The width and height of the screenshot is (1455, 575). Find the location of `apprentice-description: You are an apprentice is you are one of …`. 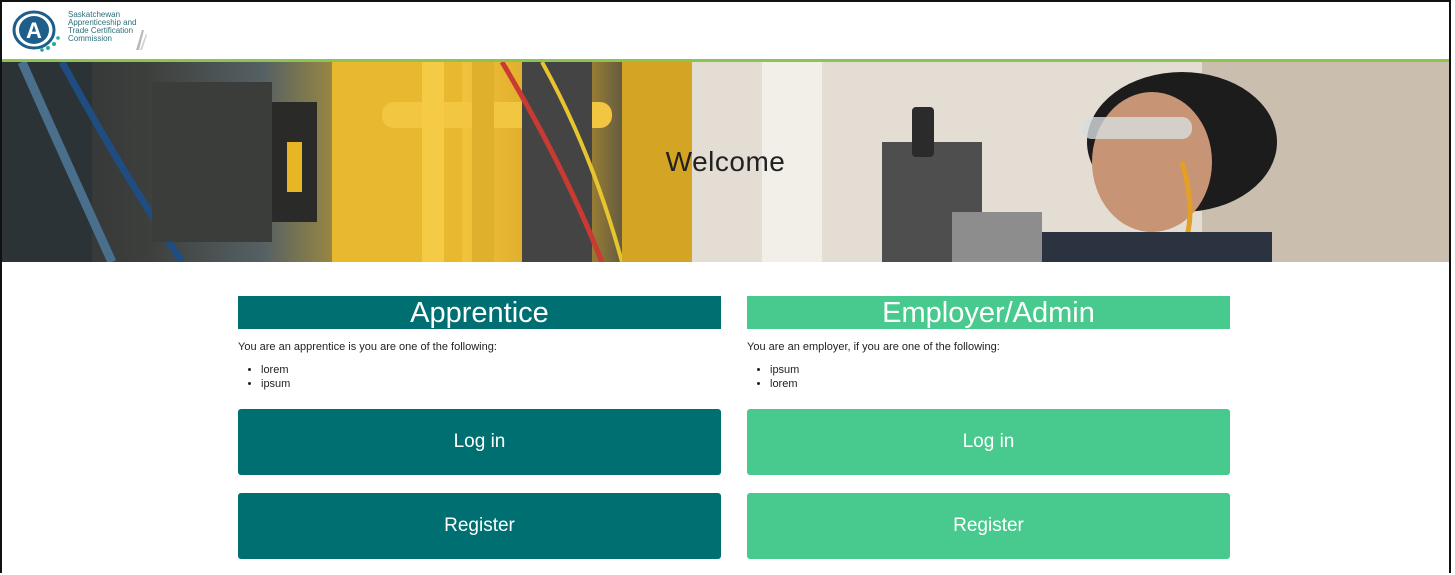

apprentice-description: You are an apprentice is you are one of … is located at coordinates (367, 347).